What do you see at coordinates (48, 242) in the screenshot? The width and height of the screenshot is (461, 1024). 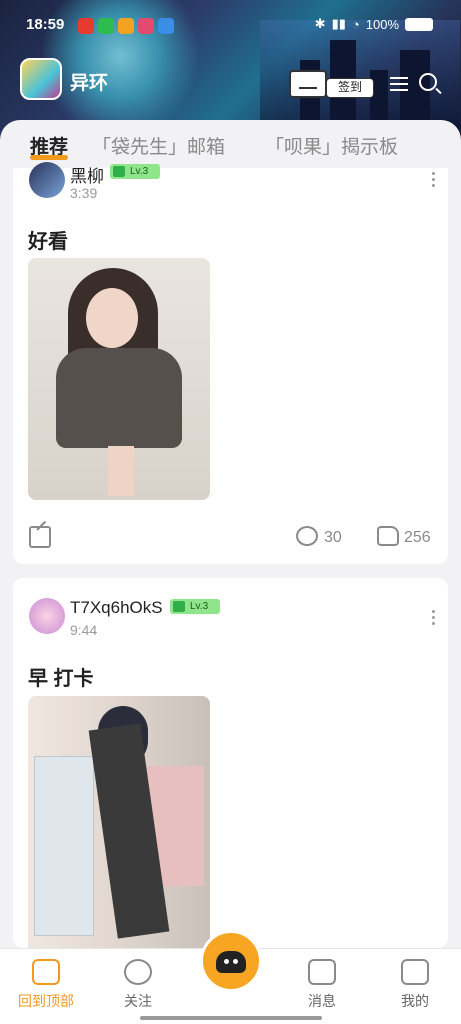 I see `post-title: 好看` at bounding box center [48, 242].